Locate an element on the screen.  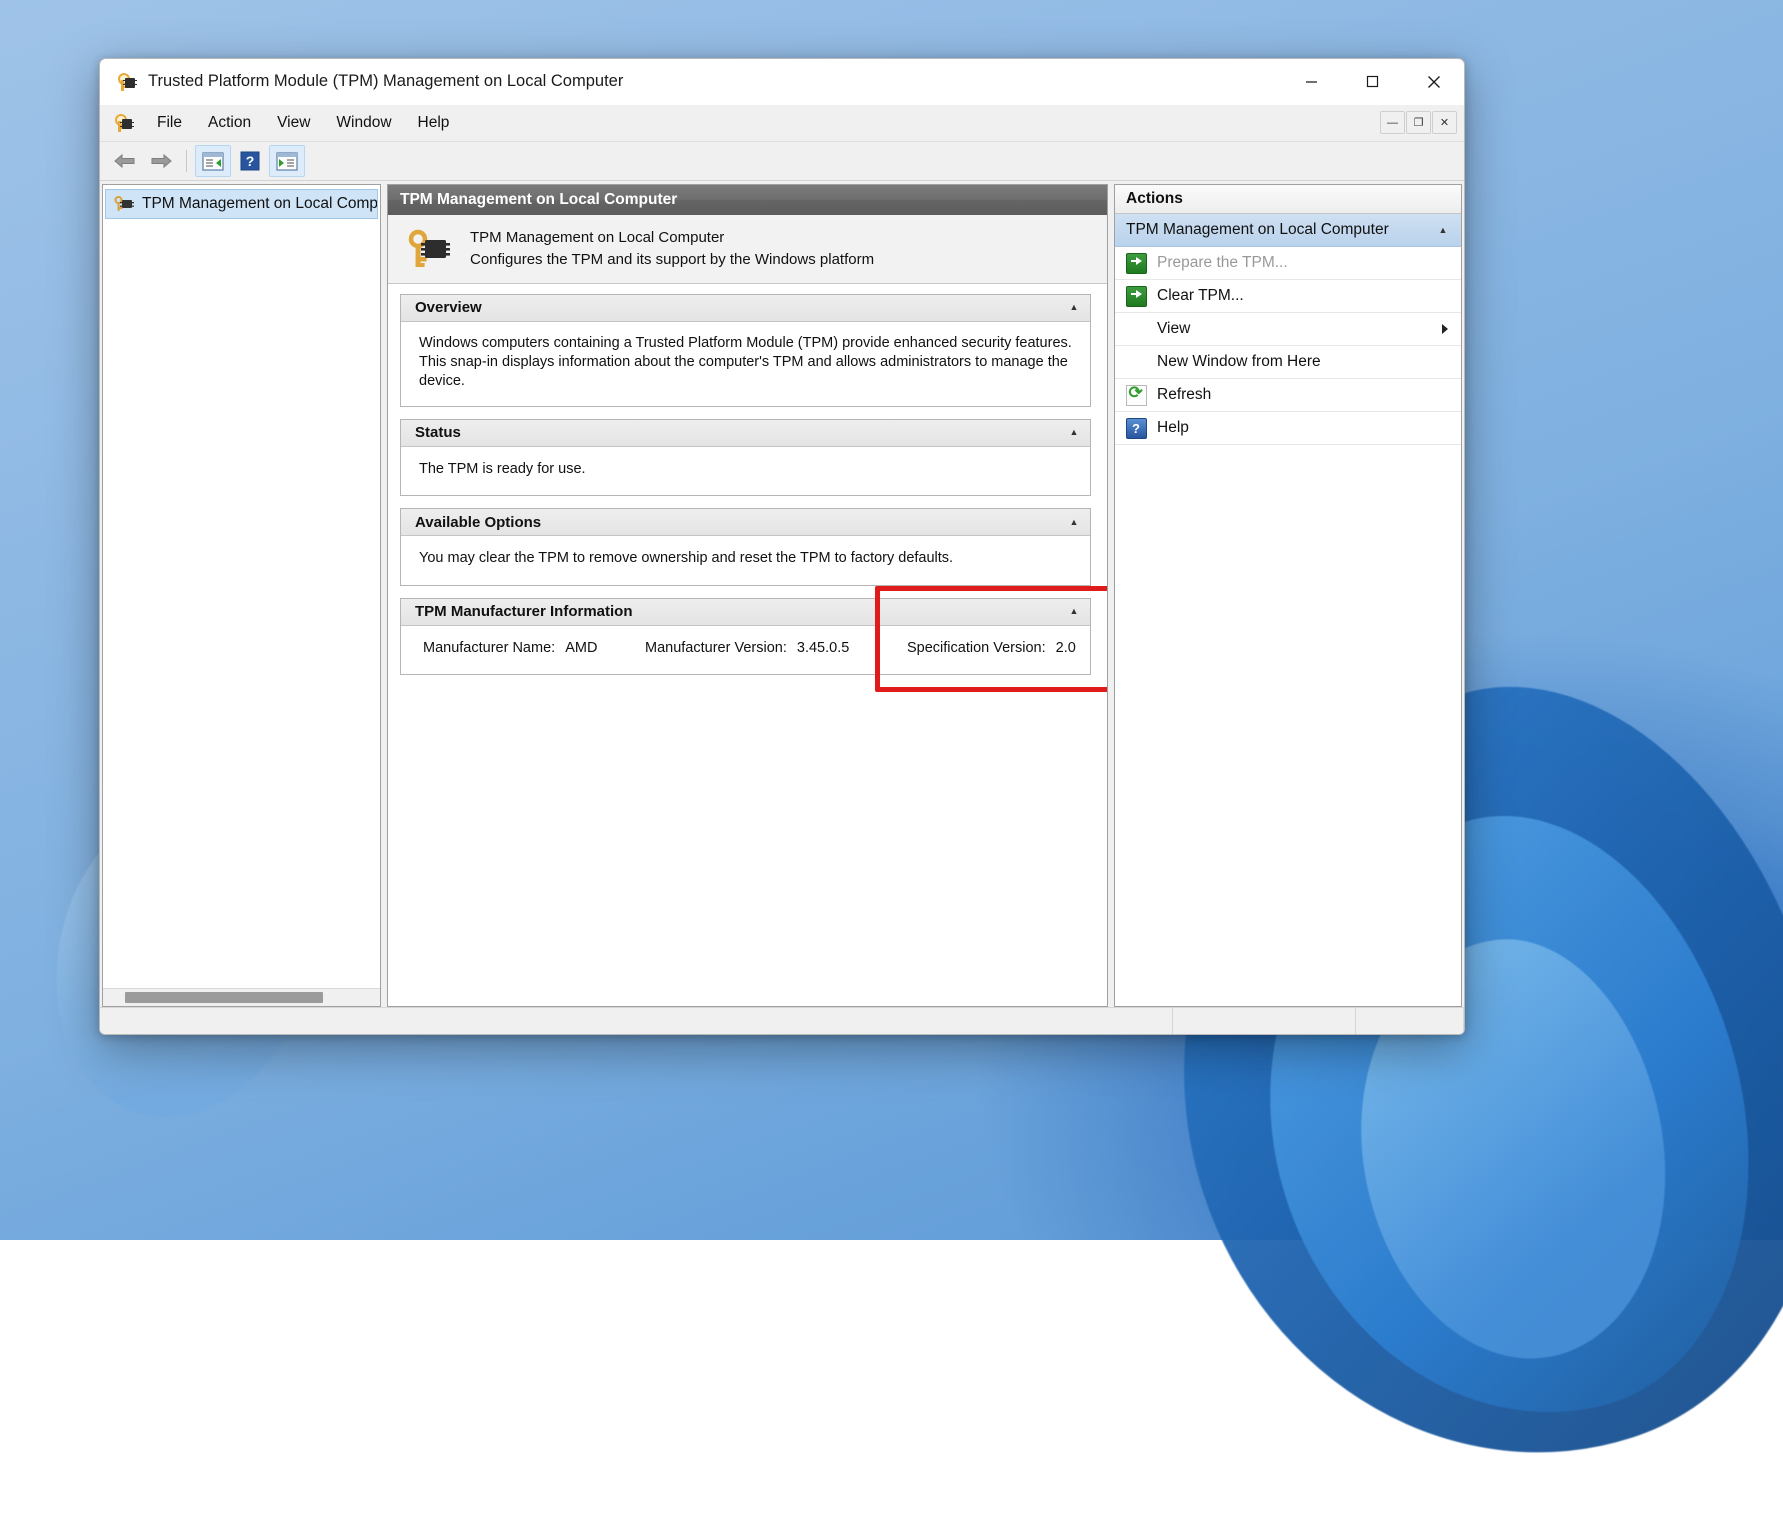
specification-version-field: Specification Version: 2.0 is located at coordinates (991, 648).